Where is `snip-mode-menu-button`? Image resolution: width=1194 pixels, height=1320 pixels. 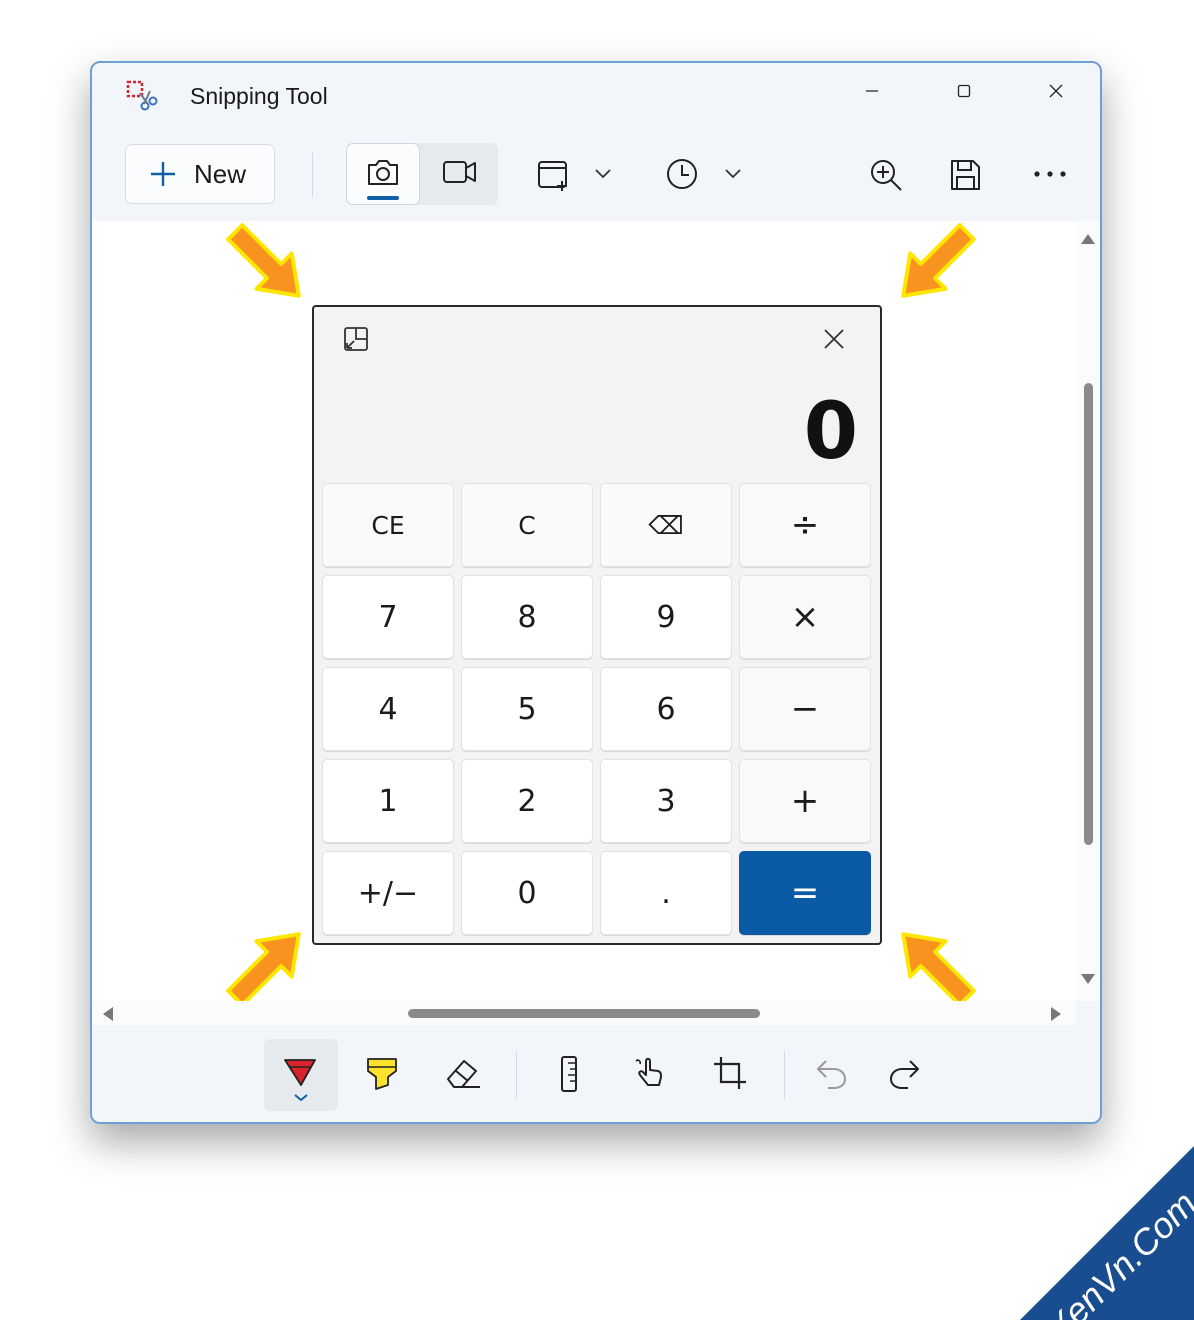 snip-mode-menu-button is located at coordinates (554, 175).